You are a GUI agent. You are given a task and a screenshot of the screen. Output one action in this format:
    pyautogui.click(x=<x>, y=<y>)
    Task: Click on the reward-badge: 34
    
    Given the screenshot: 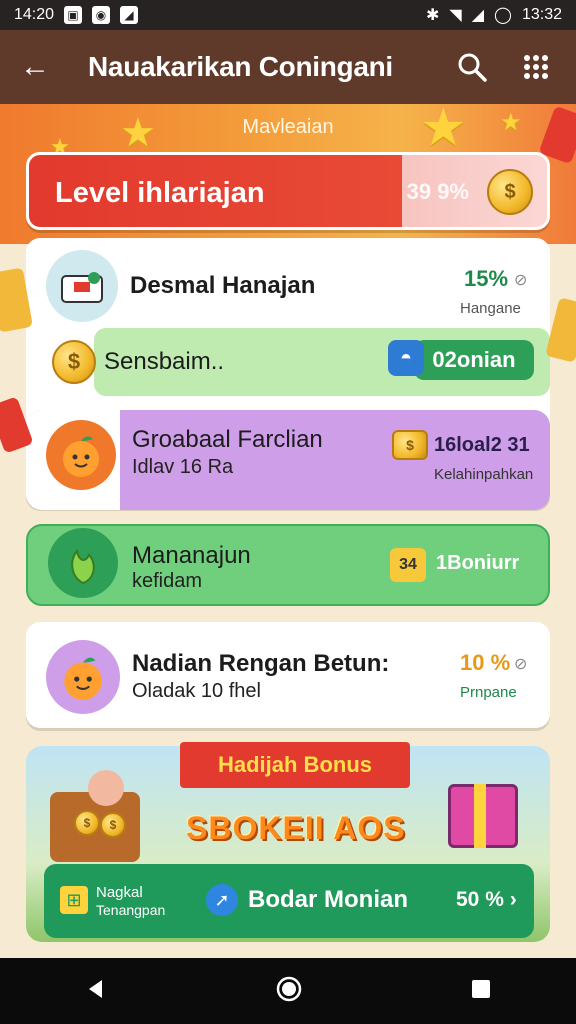 What is the action you would take?
    pyautogui.click(x=408, y=565)
    